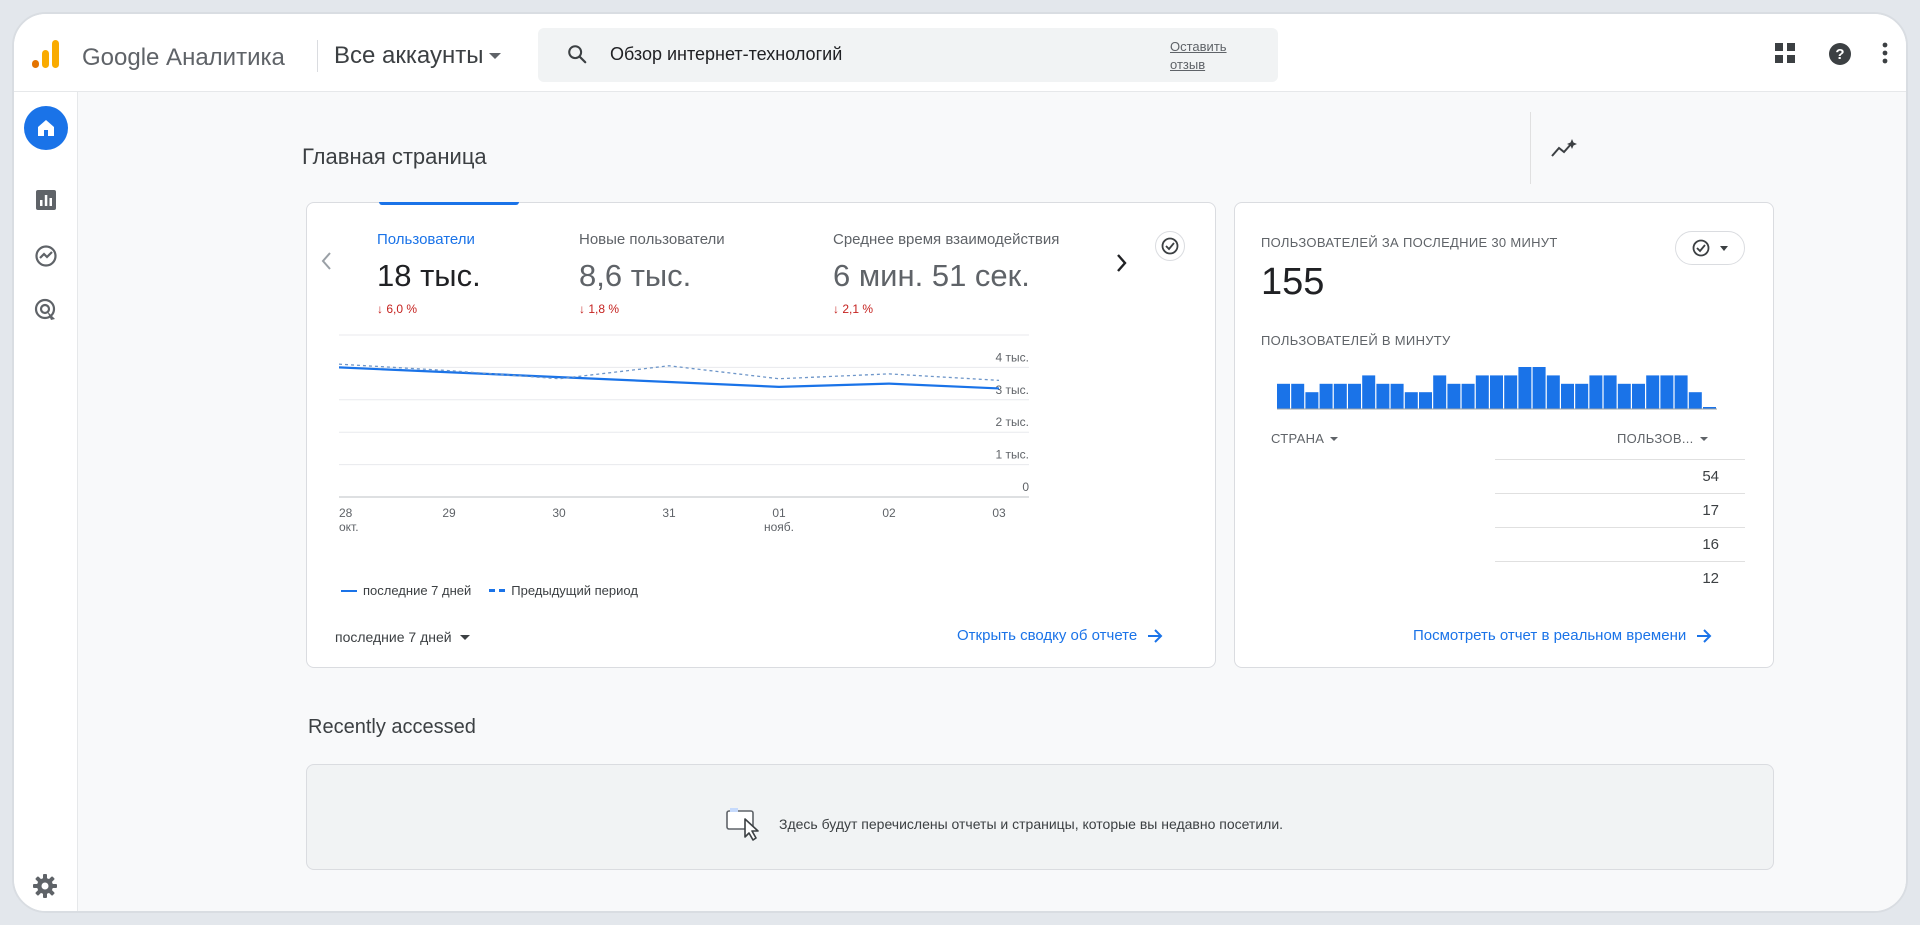  I want to click on home-icon, so click(46, 128).